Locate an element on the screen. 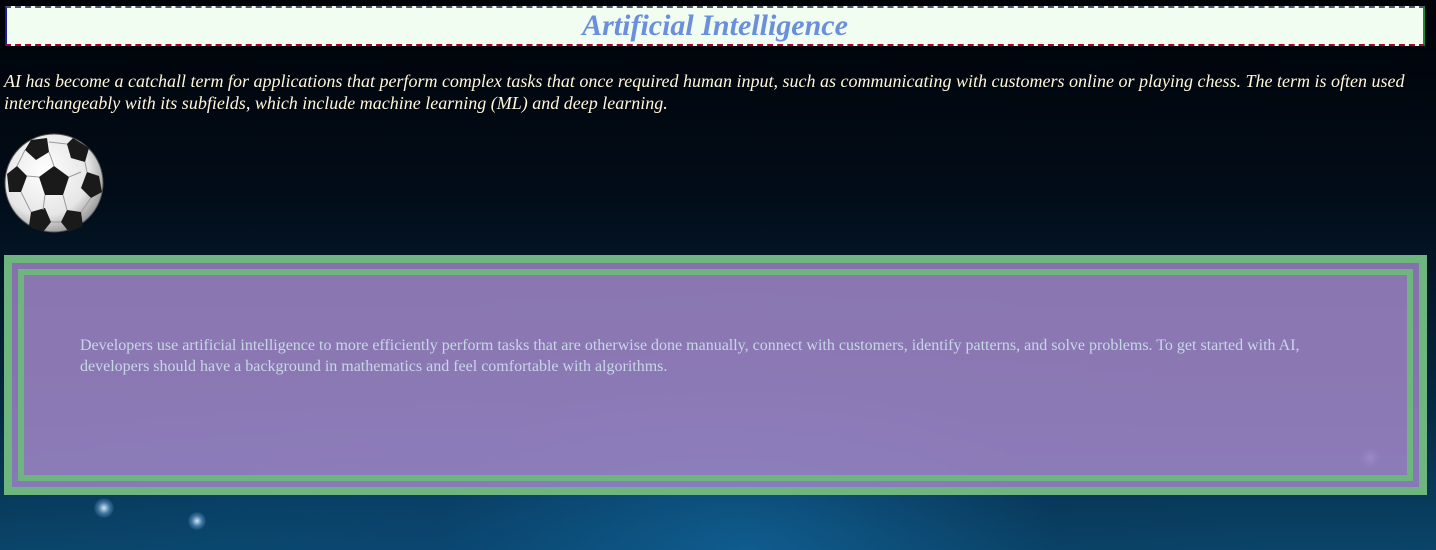 The width and height of the screenshot is (1436, 550). page-title: Artificial Intelligence is located at coordinates (715, 25).